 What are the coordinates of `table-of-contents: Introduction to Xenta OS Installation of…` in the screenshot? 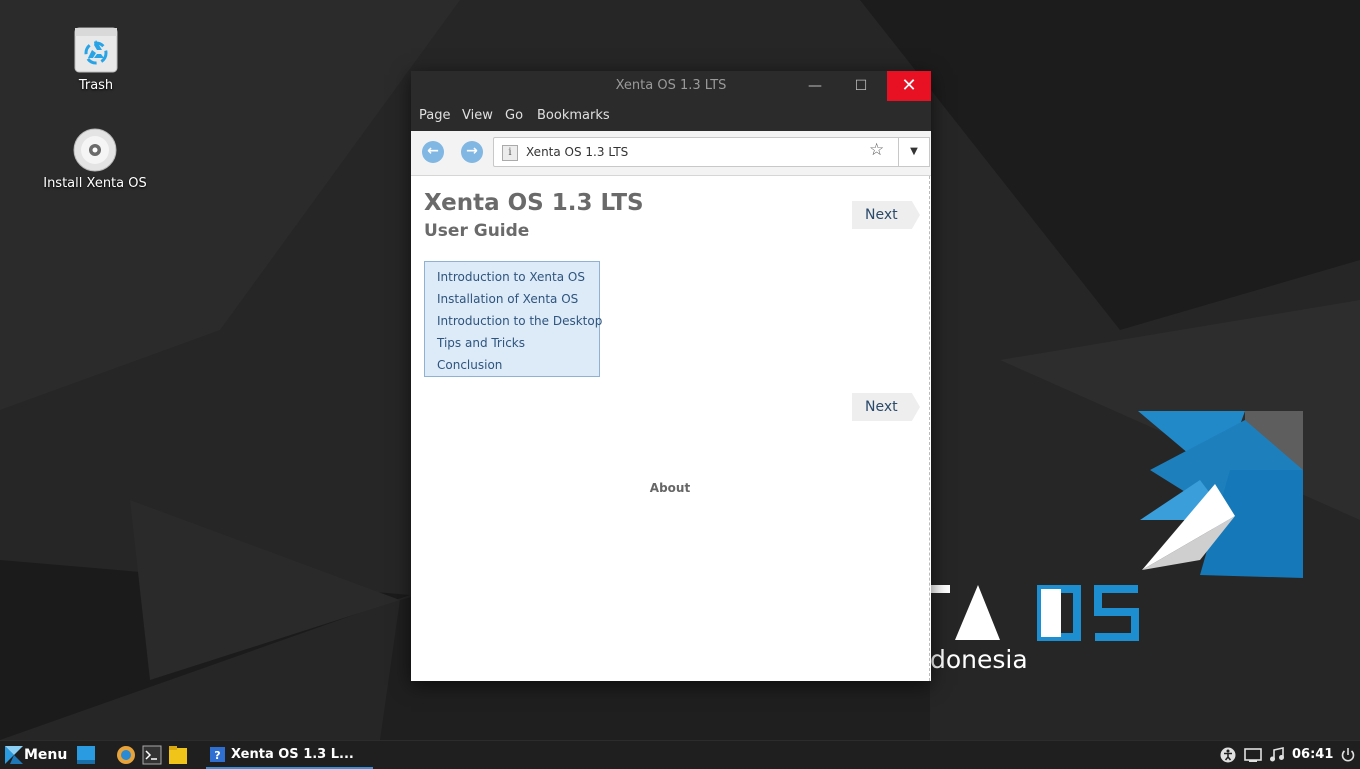 It's located at (513, 319).